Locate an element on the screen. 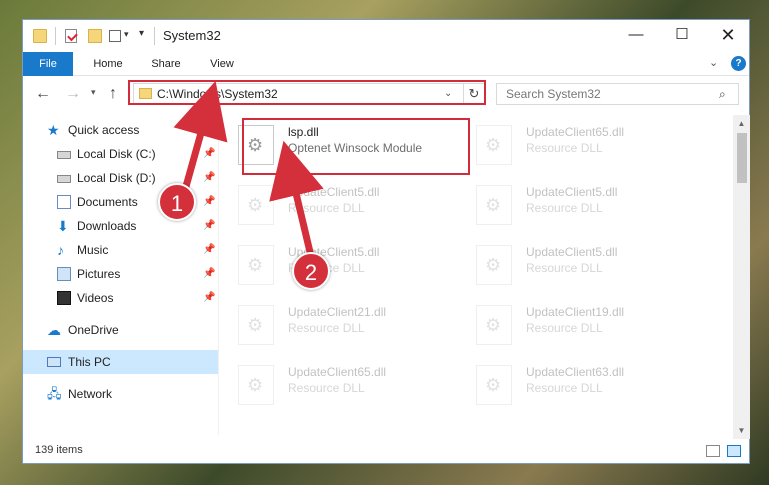 The height and width of the screenshot is (485, 769). sidebar-item-downloads: ⬇ Downloads 📌 is located at coordinates (120, 226).